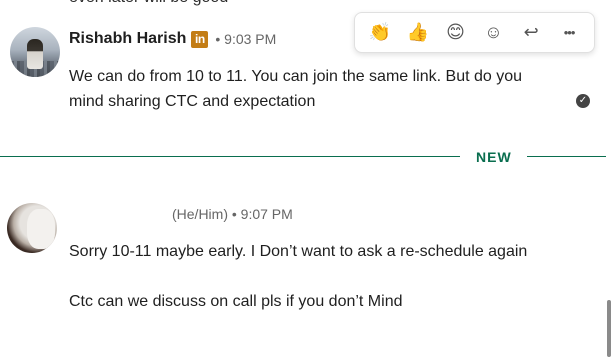 This screenshot has height=357, width=611. Describe the element at coordinates (456, 33) in the screenshot. I see `smile-icon: 😊` at that location.